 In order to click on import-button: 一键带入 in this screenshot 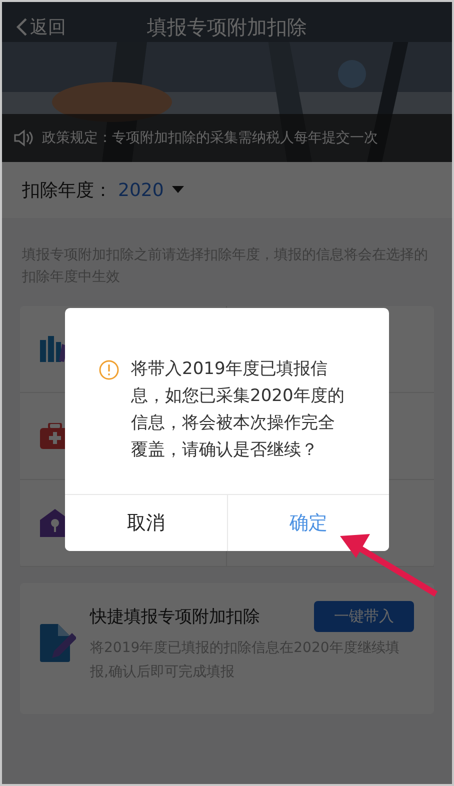, I will do `click(364, 616)`.